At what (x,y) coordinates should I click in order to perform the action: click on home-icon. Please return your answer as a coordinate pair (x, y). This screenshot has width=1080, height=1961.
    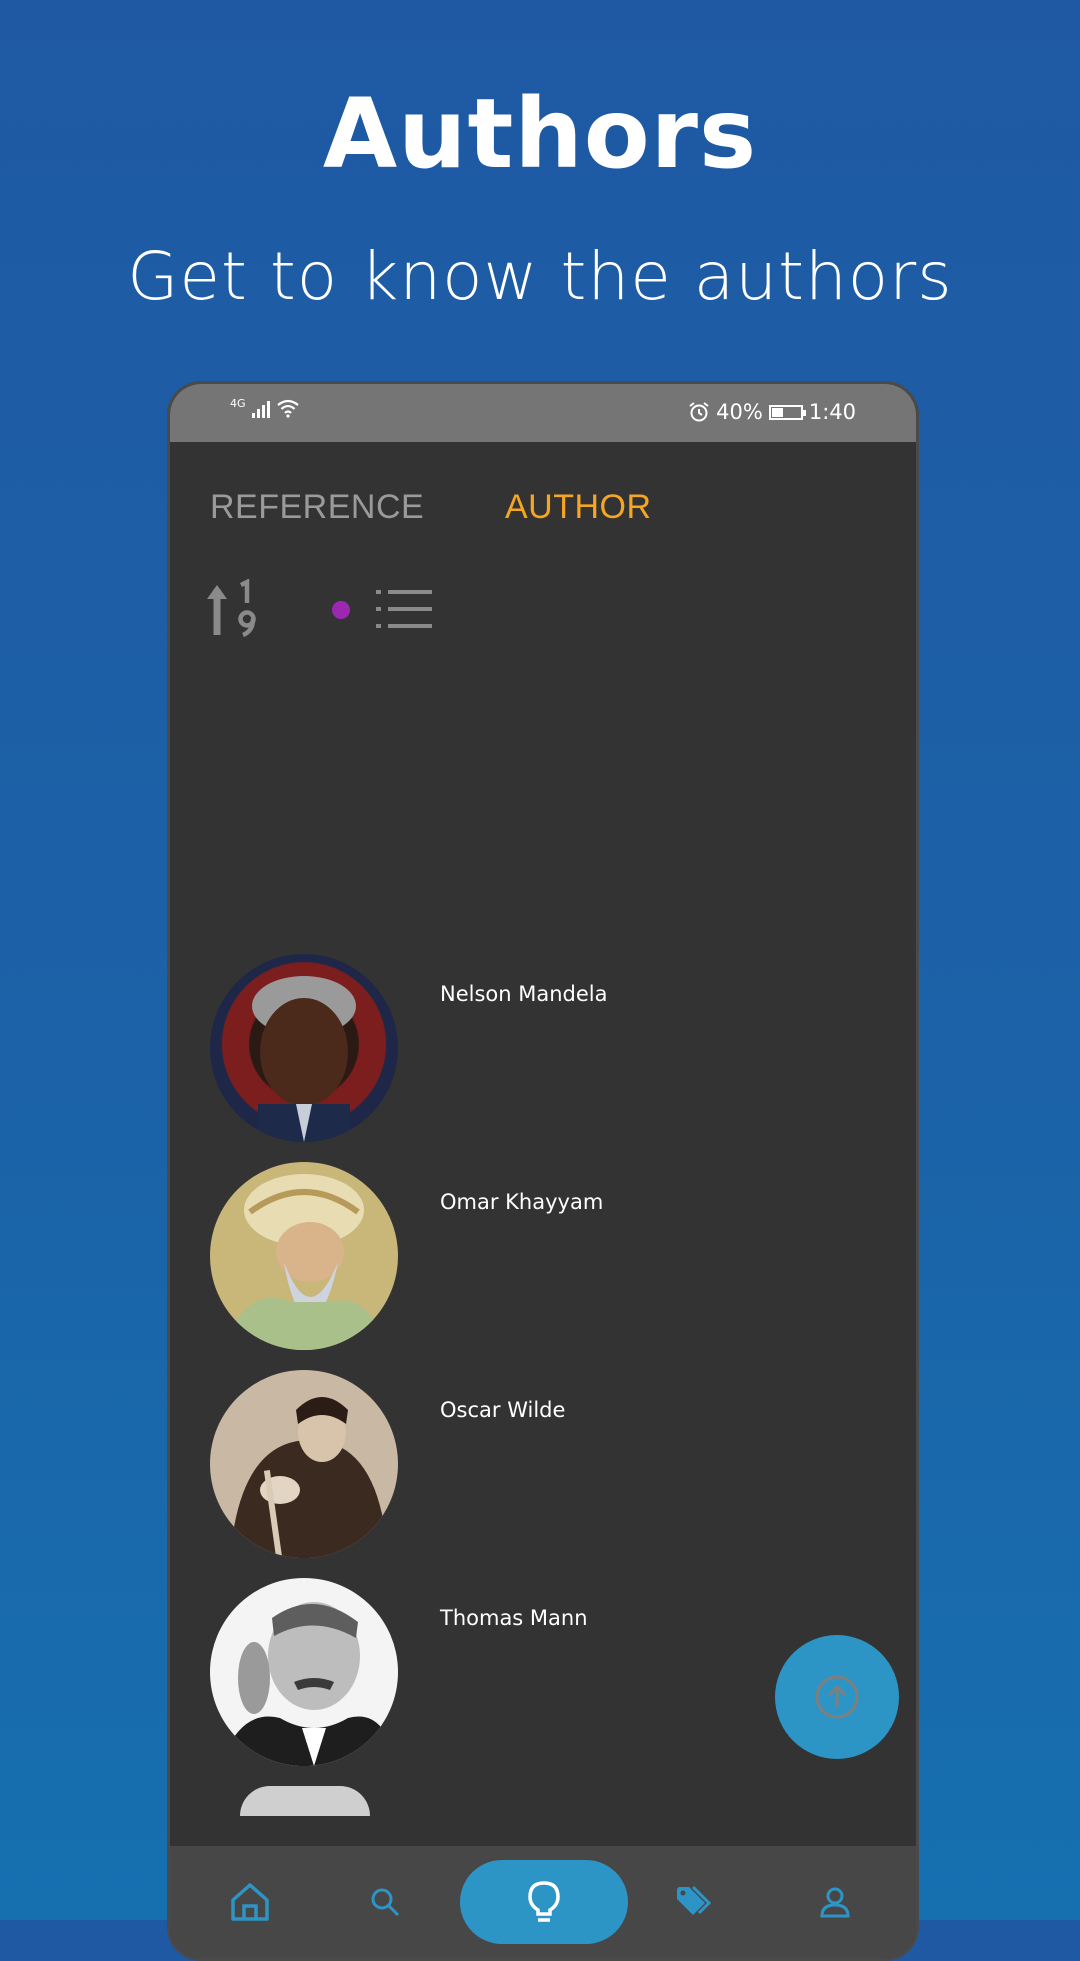
    Looking at the image, I should click on (250, 1902).